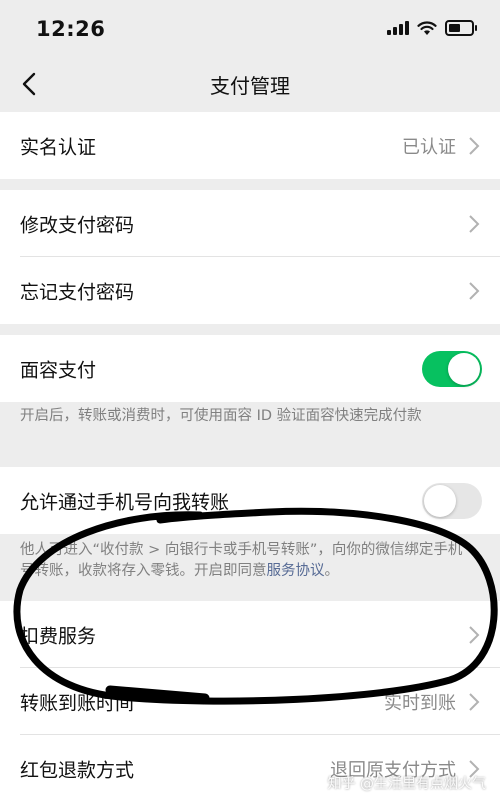 The image size is (500, 803). I want to click on forgot-password-label: 忘记支付密码, so click(77, 292).